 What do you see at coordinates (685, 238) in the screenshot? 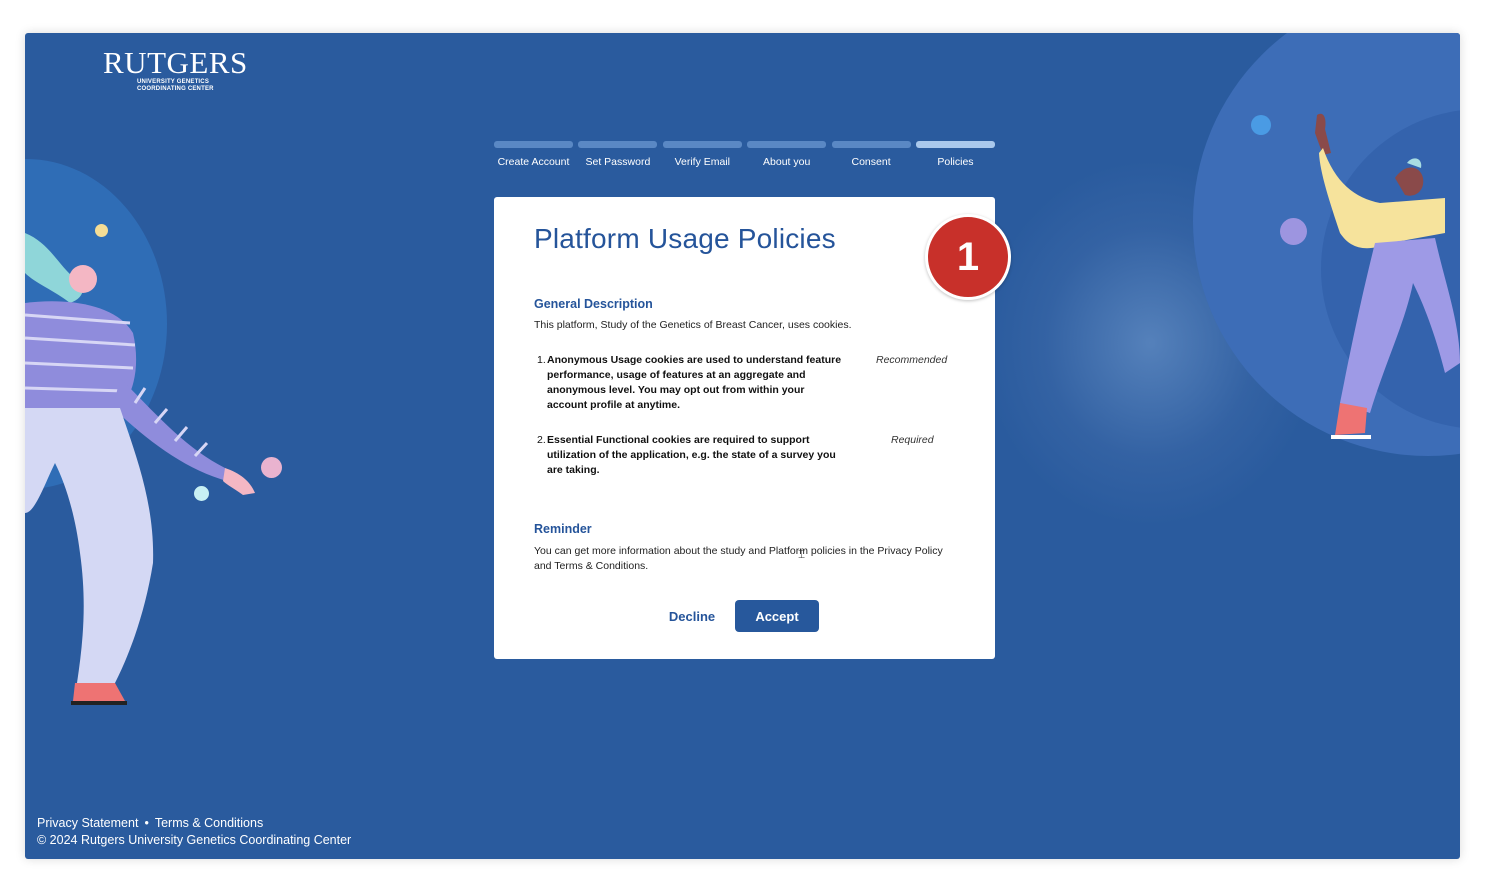
I see `page-title: Platform Usage Policies` at bounding box center [685, 238].